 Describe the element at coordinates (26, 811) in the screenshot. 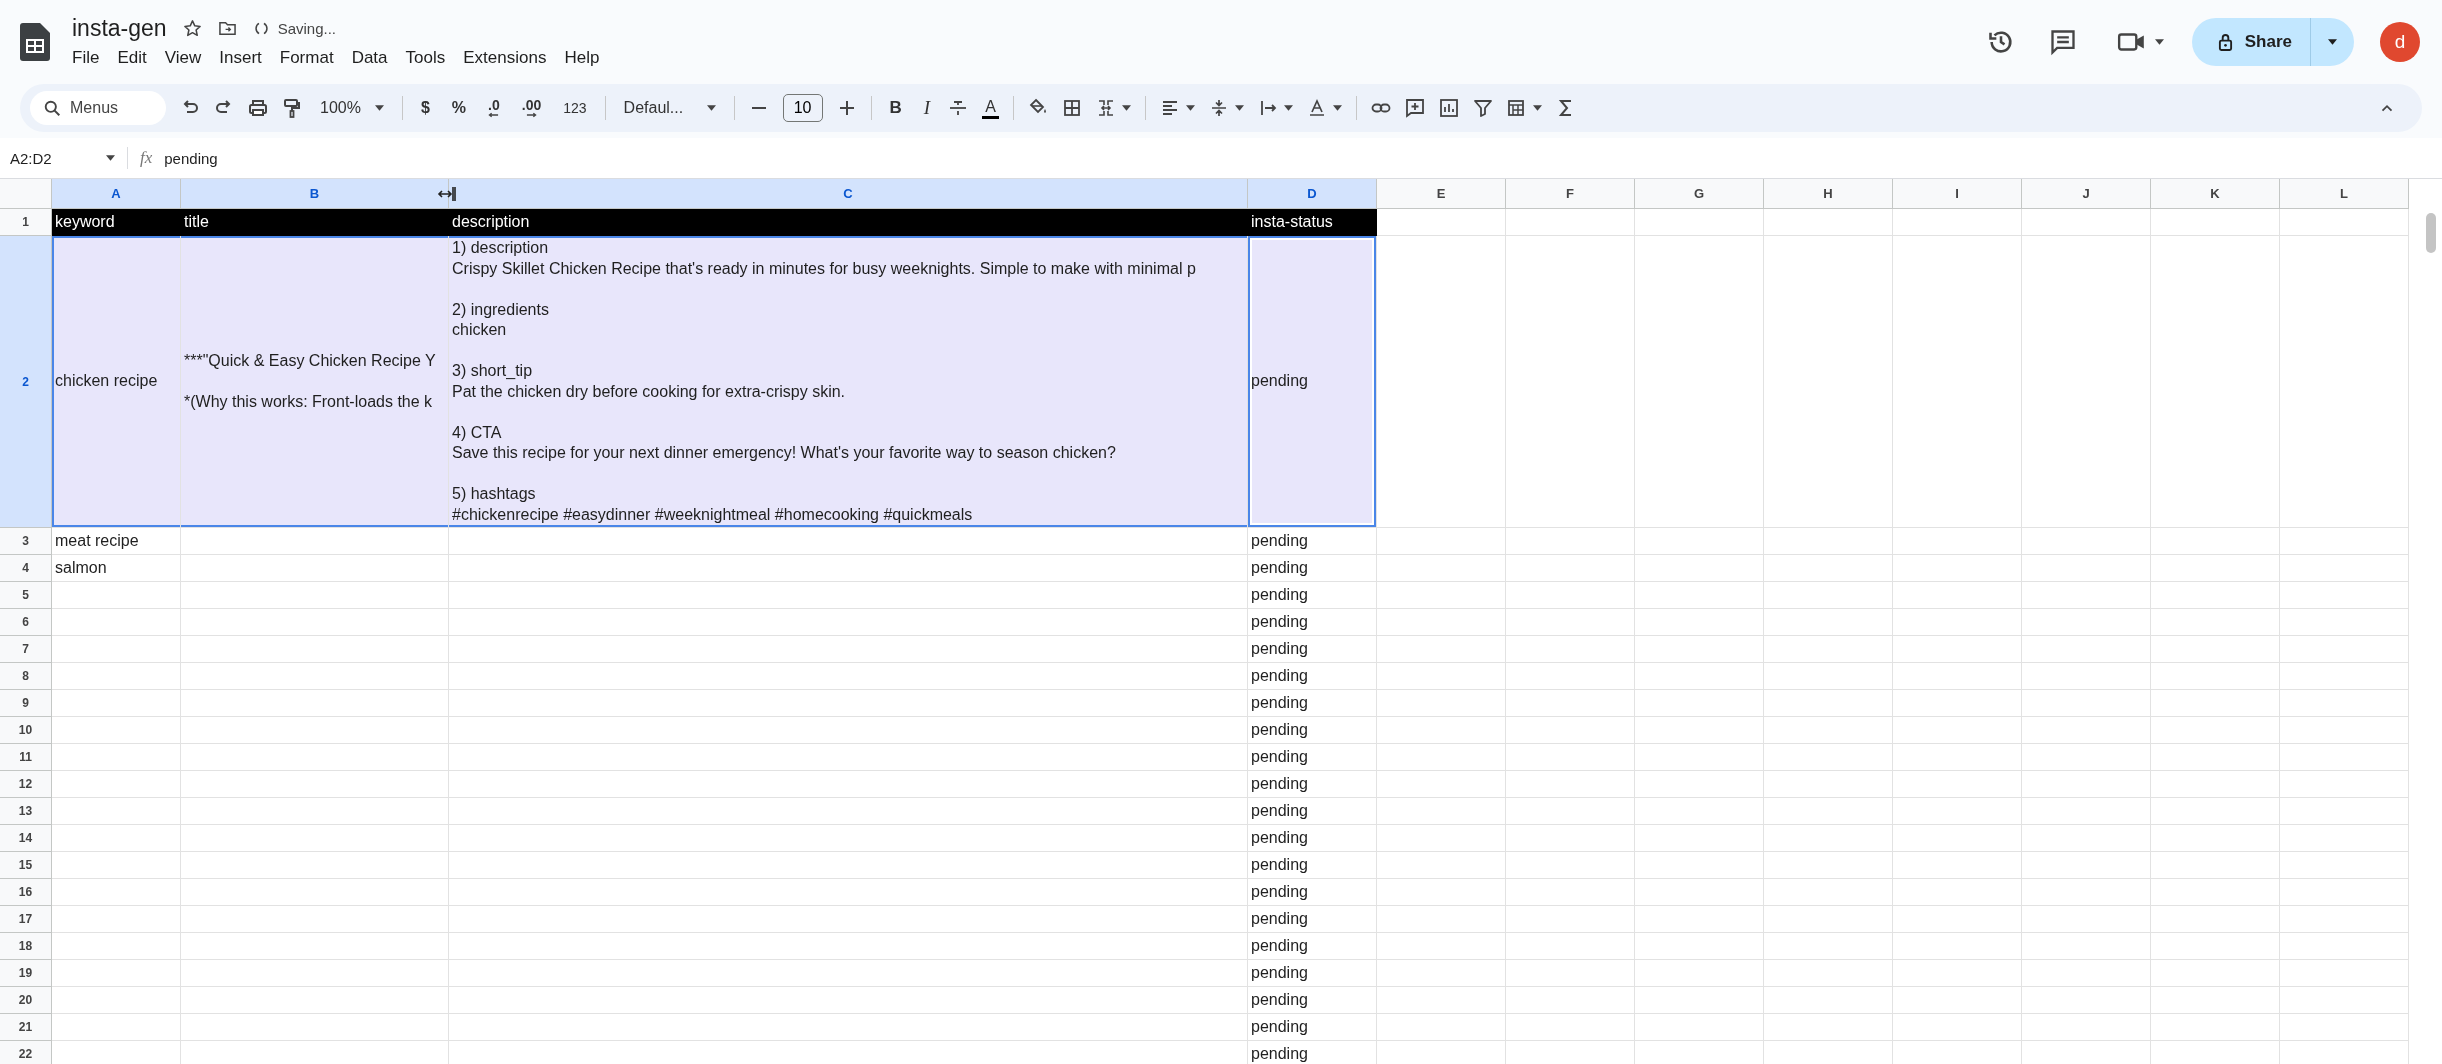

I see `row-header: 13` at that location.